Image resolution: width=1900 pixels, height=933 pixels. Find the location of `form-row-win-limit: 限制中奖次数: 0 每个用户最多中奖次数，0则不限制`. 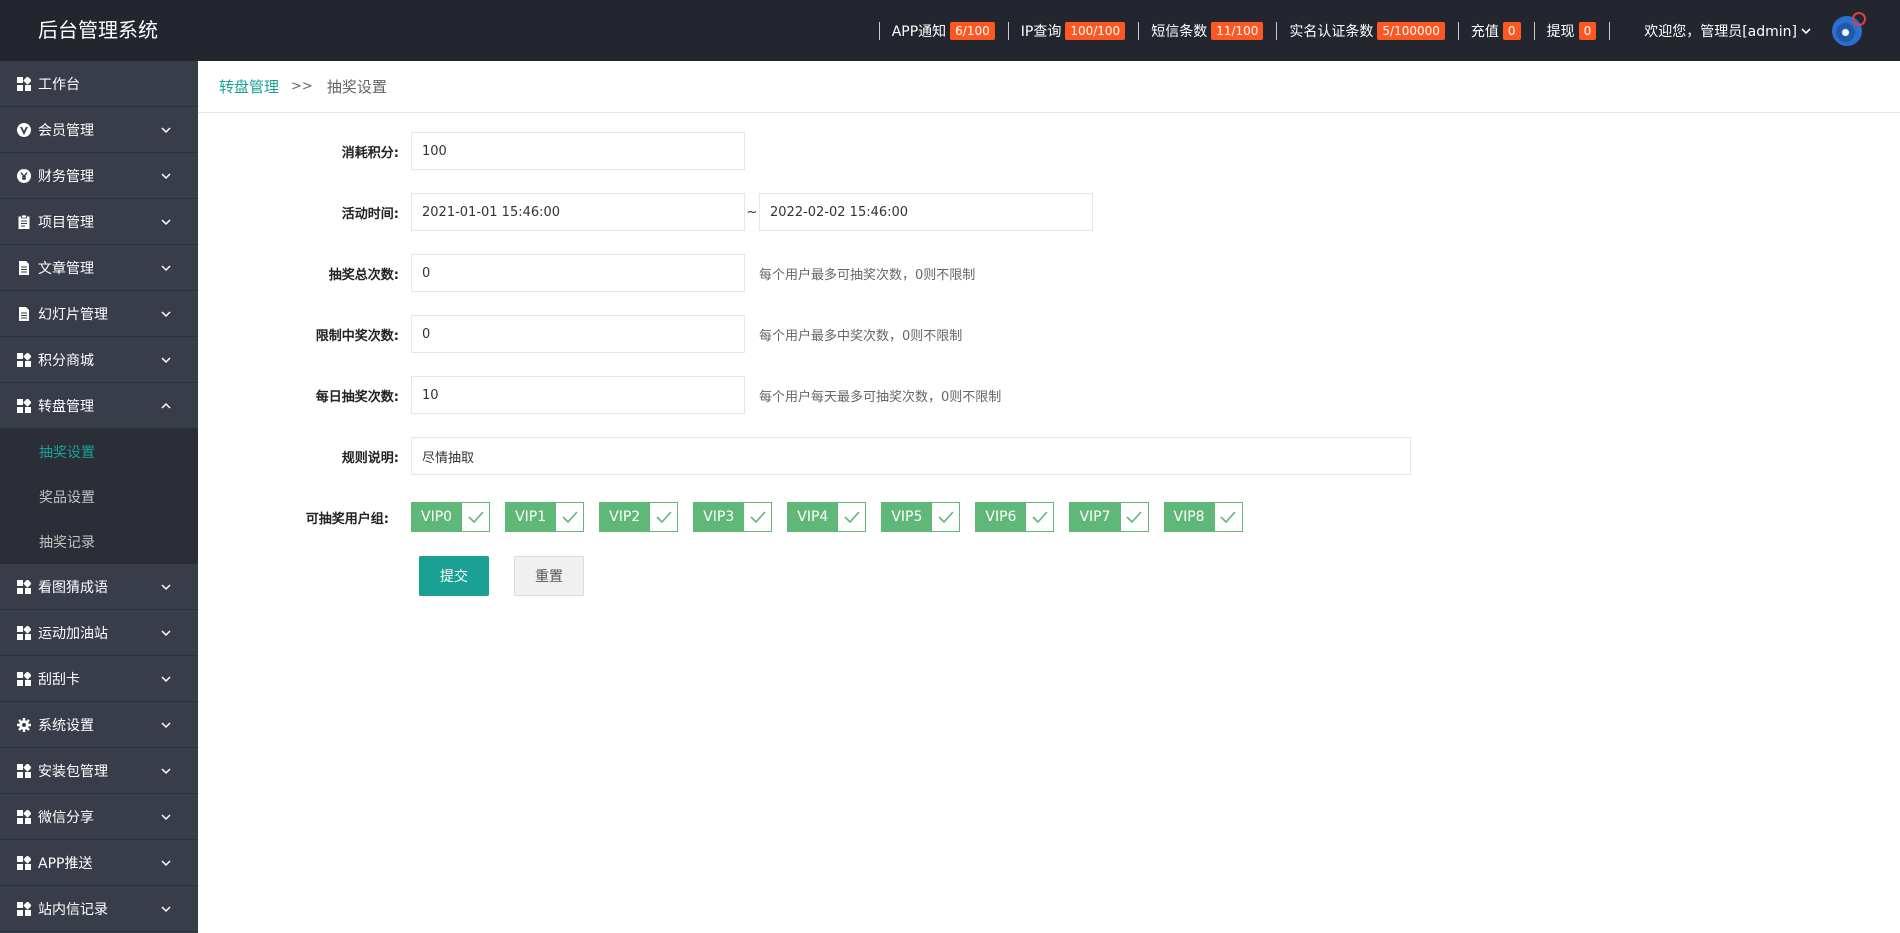

form-row-win-limit: 限制中奖次数: 0 每个用户最多中奖次数，0则不限制 is located at coordinates (580, 334).